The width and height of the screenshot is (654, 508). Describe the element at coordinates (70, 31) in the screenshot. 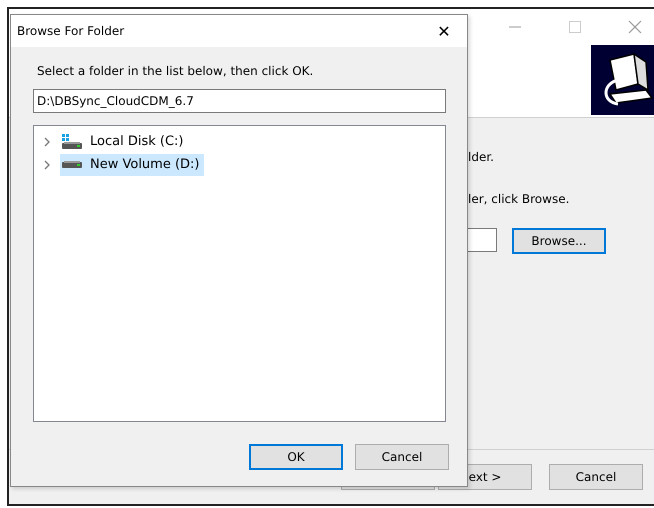

I see `dialog-title: Browse For Folder` at that location.